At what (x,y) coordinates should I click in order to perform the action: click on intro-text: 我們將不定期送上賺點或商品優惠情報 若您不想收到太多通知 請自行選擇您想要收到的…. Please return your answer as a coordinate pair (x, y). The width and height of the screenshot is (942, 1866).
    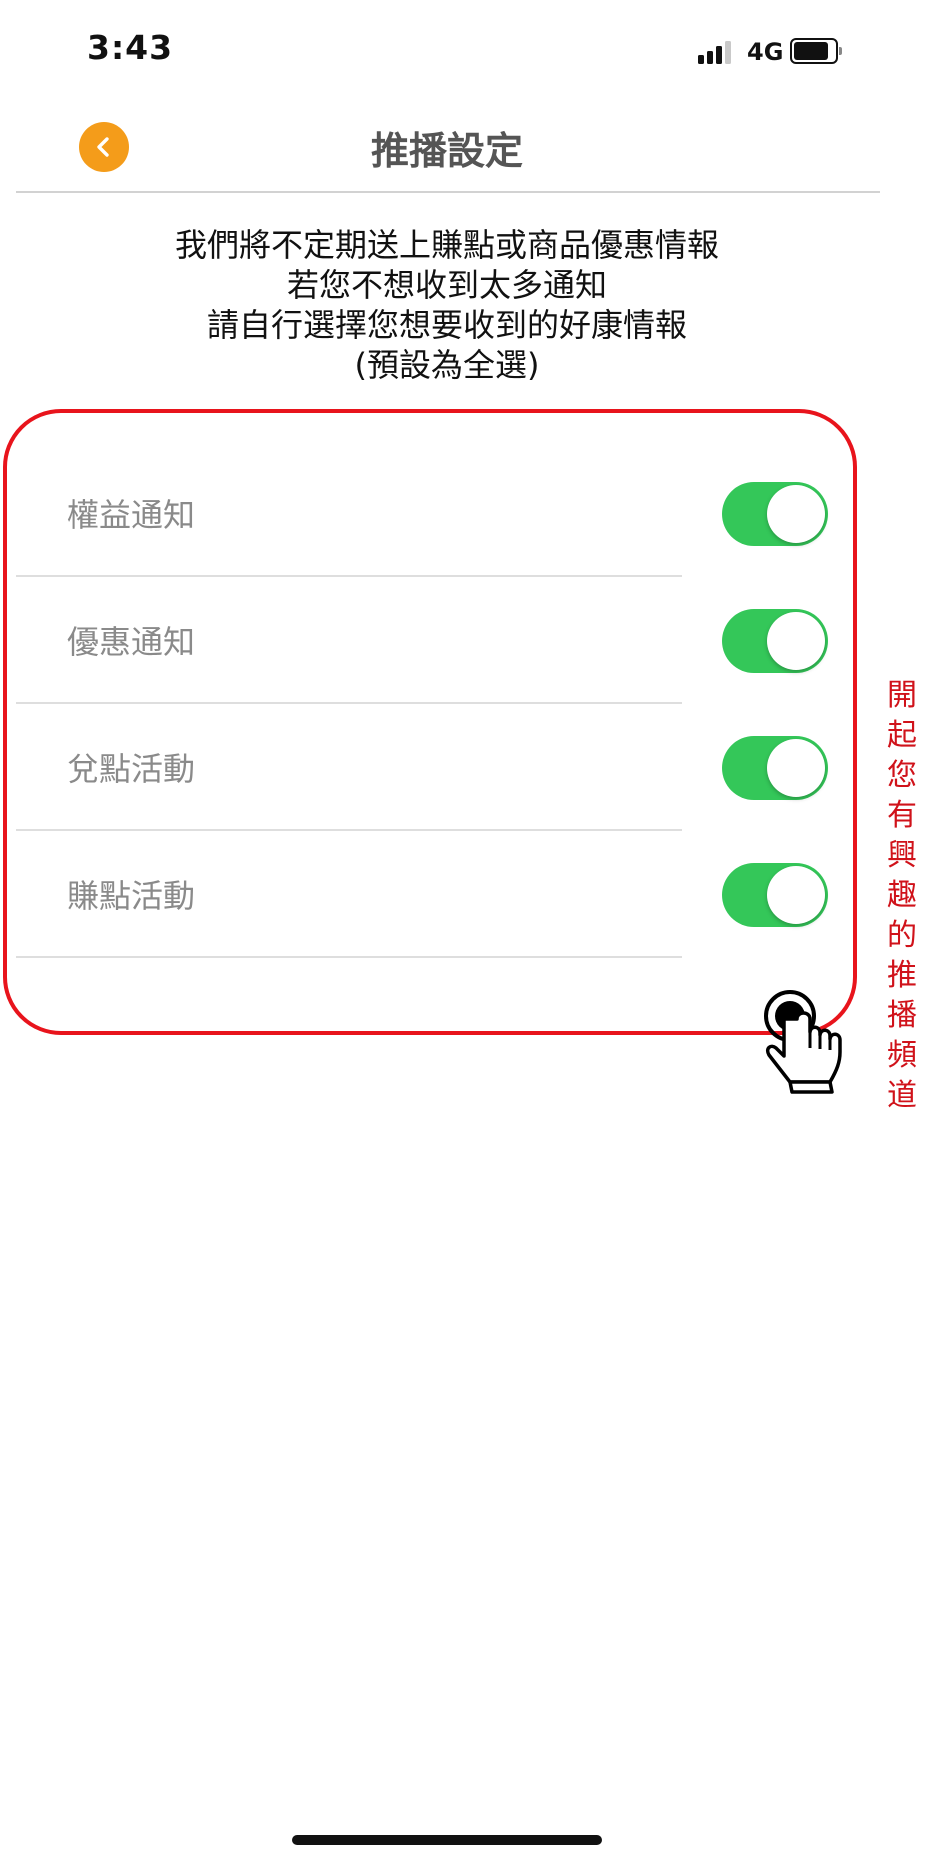
    Looking at the image, I should click on (447, 305).